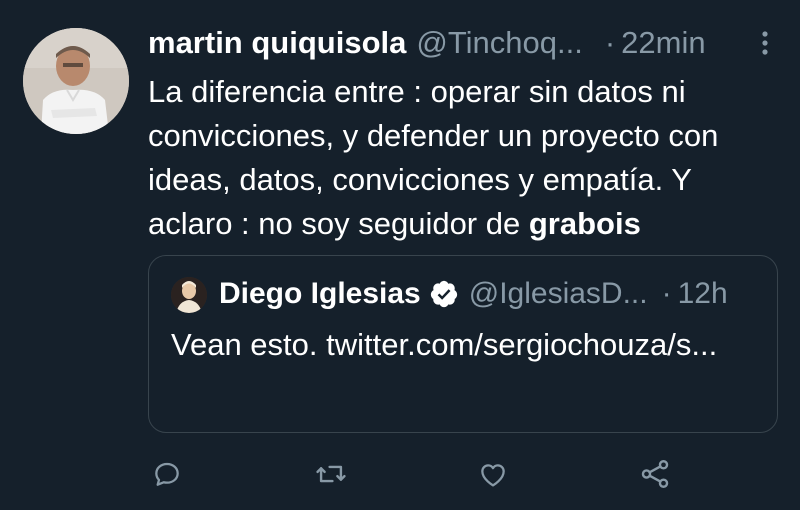  I want to click on quoted-author-name: Diego Iglesias, so click(320, 294).